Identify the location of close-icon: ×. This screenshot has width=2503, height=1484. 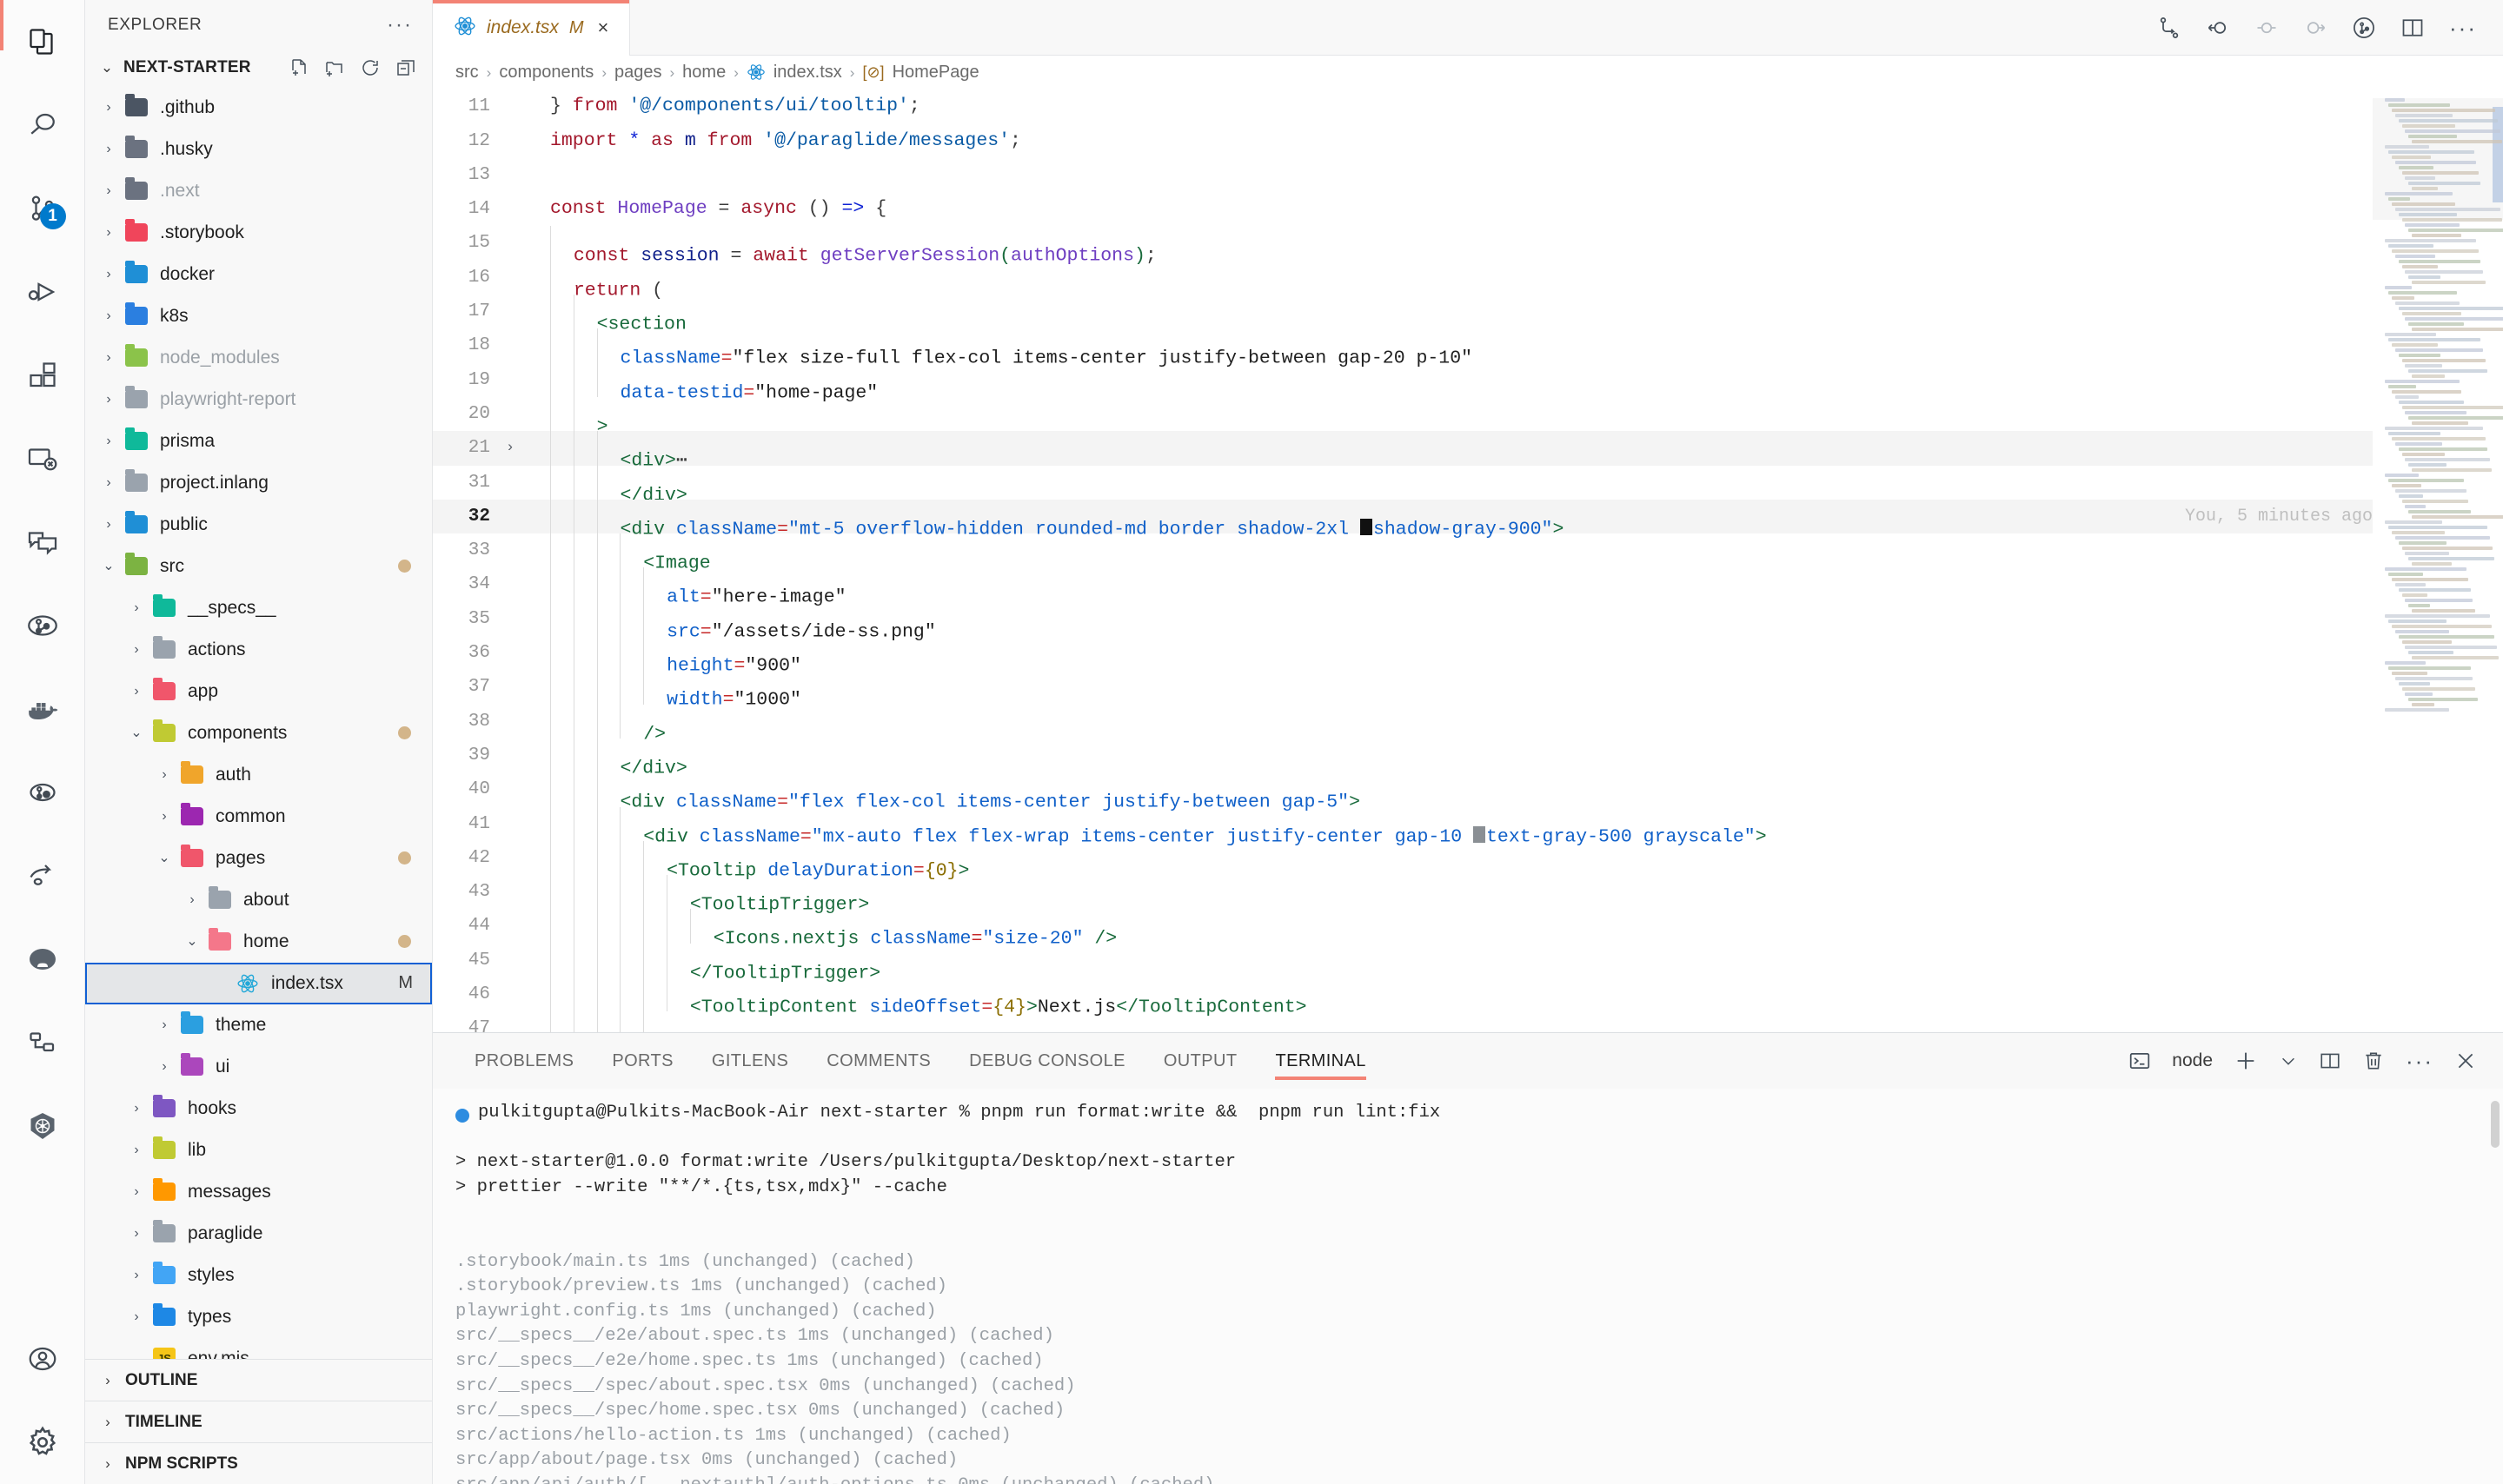
(603, 27).